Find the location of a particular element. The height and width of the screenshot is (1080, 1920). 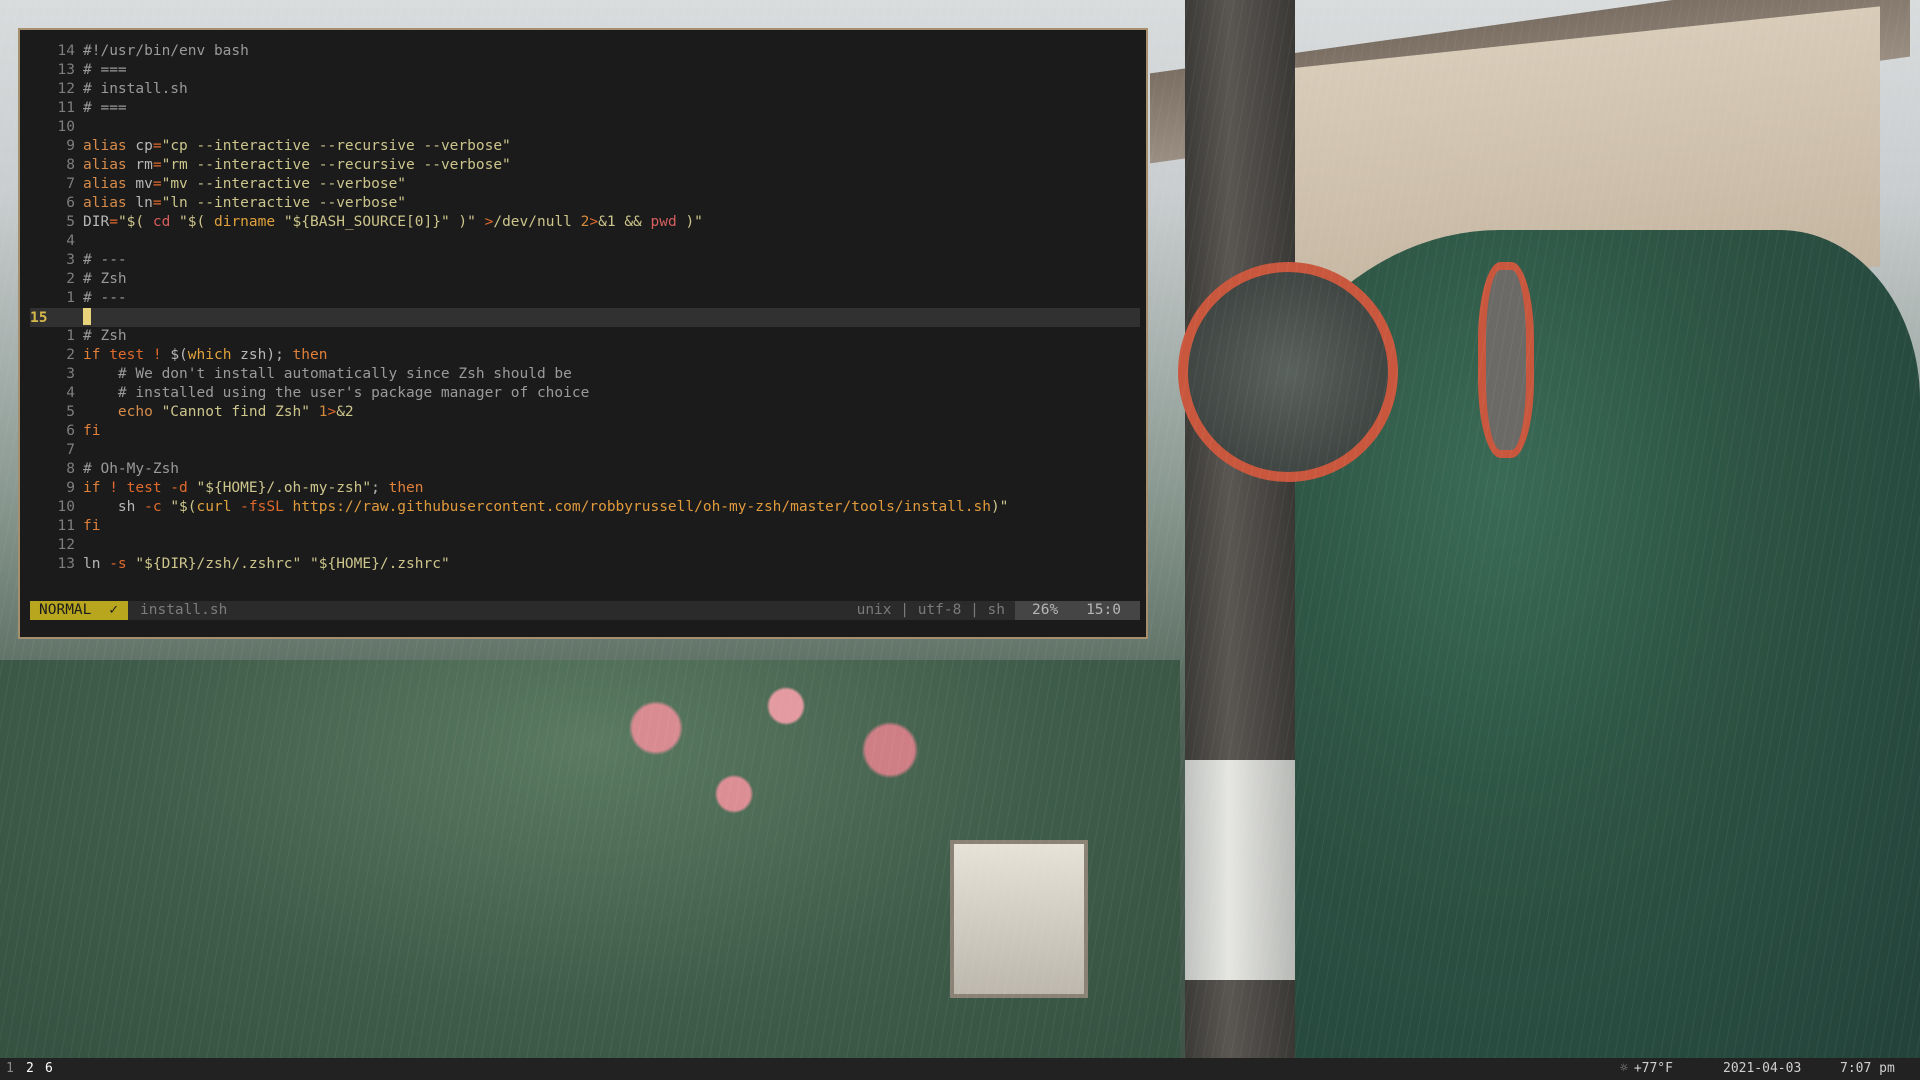

code-token: ; is located at coordinates (380, 488).